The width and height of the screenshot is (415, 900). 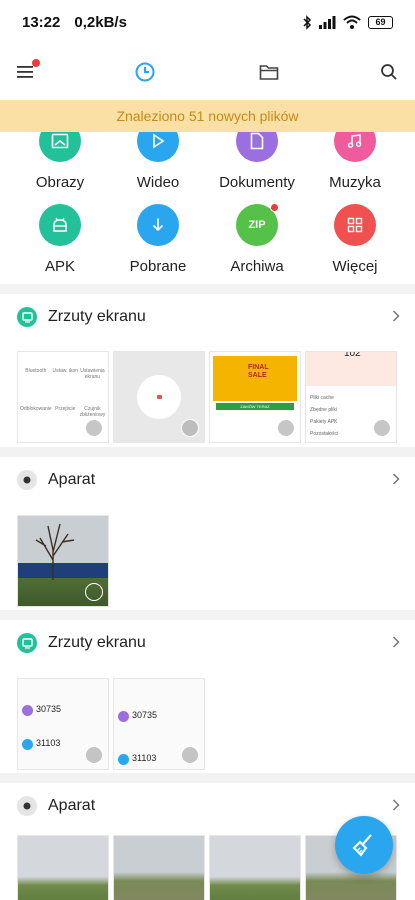 I want to click on search-button, so click(x=389, y=72).